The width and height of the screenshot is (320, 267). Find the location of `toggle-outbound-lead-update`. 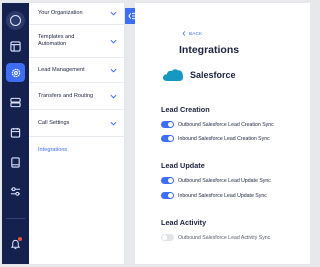

toggle-outbound-lead-update is located at coordinates (167, 180).